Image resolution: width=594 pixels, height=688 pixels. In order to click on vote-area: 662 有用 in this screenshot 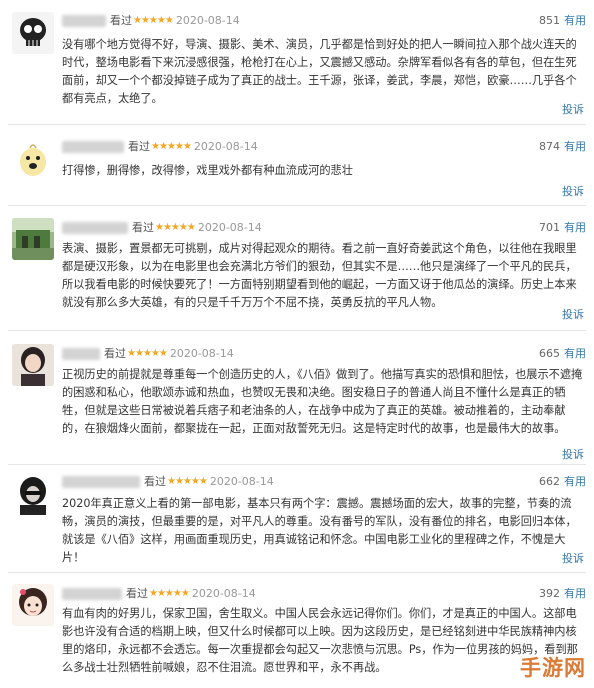, I will do `click(562, 482)`.